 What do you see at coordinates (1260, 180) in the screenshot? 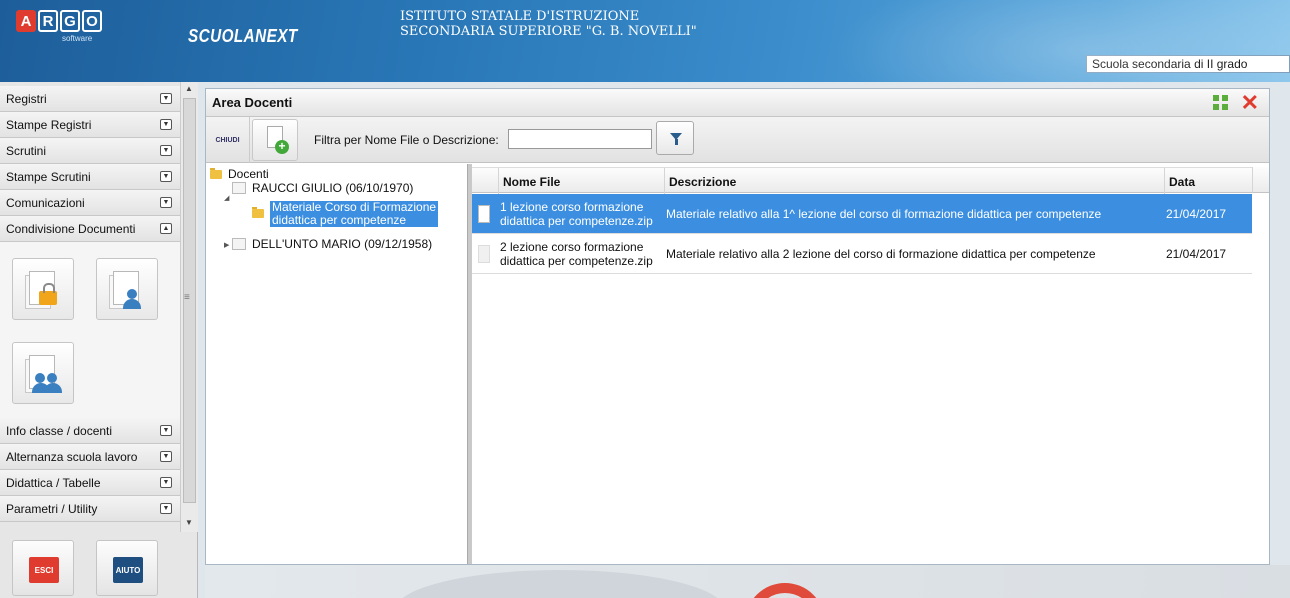
I see `grid-header-corner` at bounding box center [1260, 180].